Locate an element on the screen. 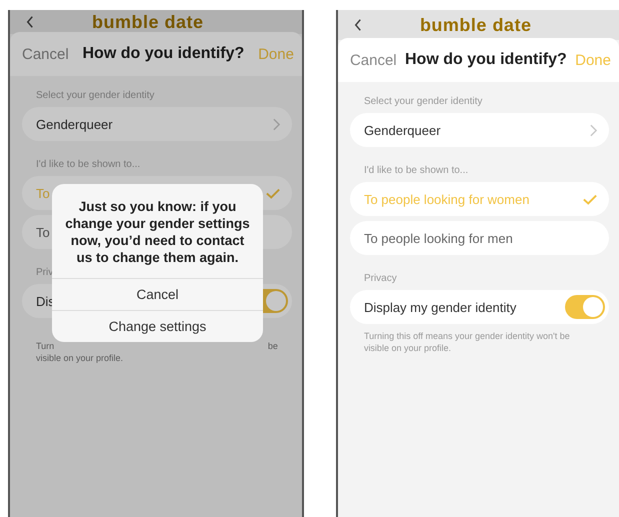 Image resolution: width=619 pixels, height=517 pixels. section-label: Privacy is located at coordinates (381, 278).